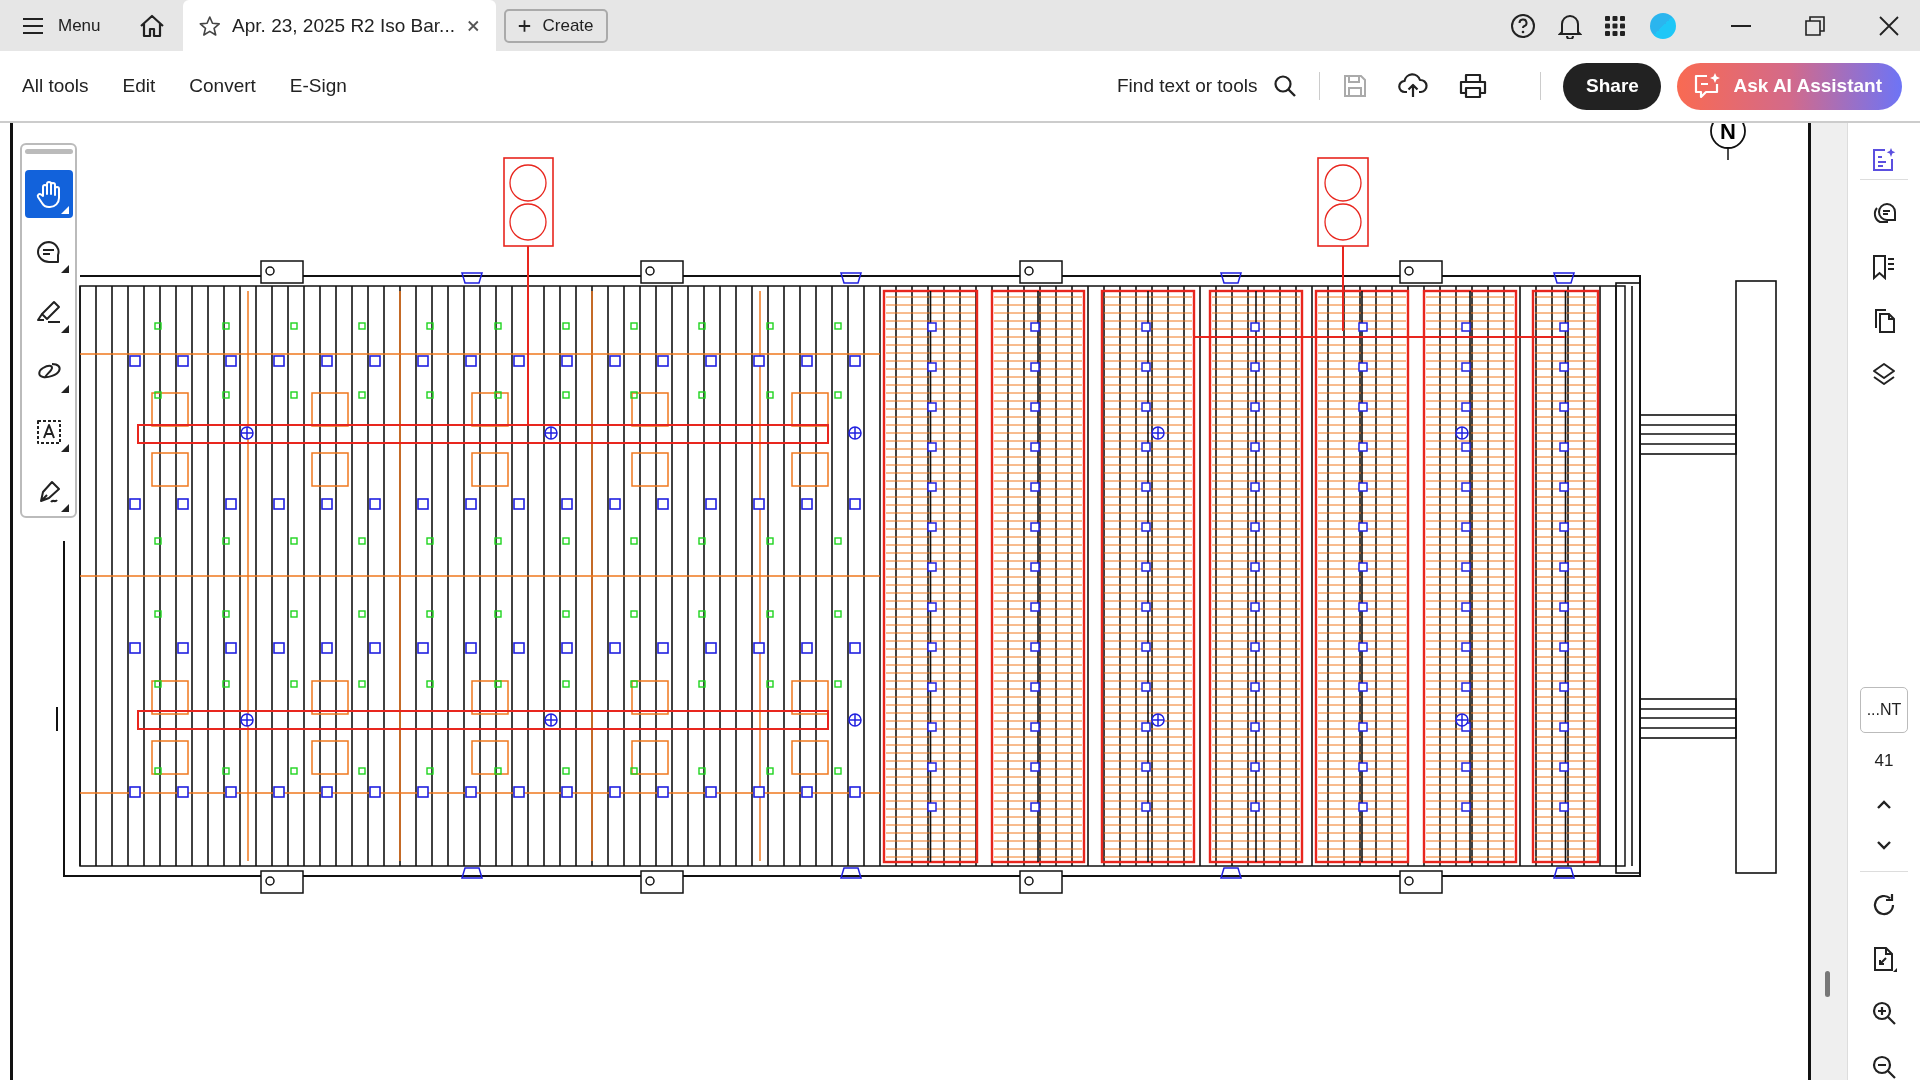  I want to click on close-icon, so click(1889, 25).